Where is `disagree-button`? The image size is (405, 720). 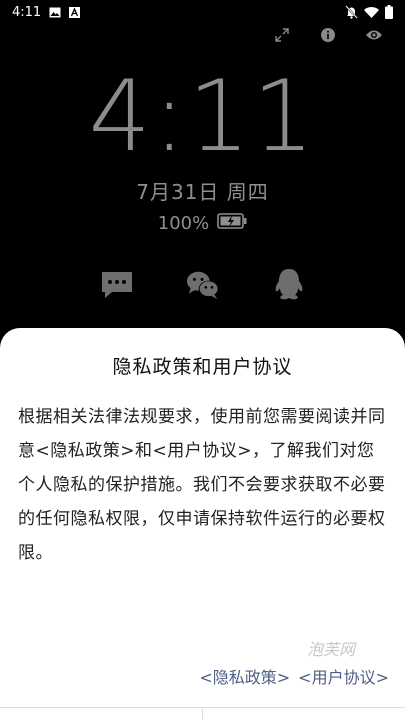 disagree-button is located at coordinates (101, 714).